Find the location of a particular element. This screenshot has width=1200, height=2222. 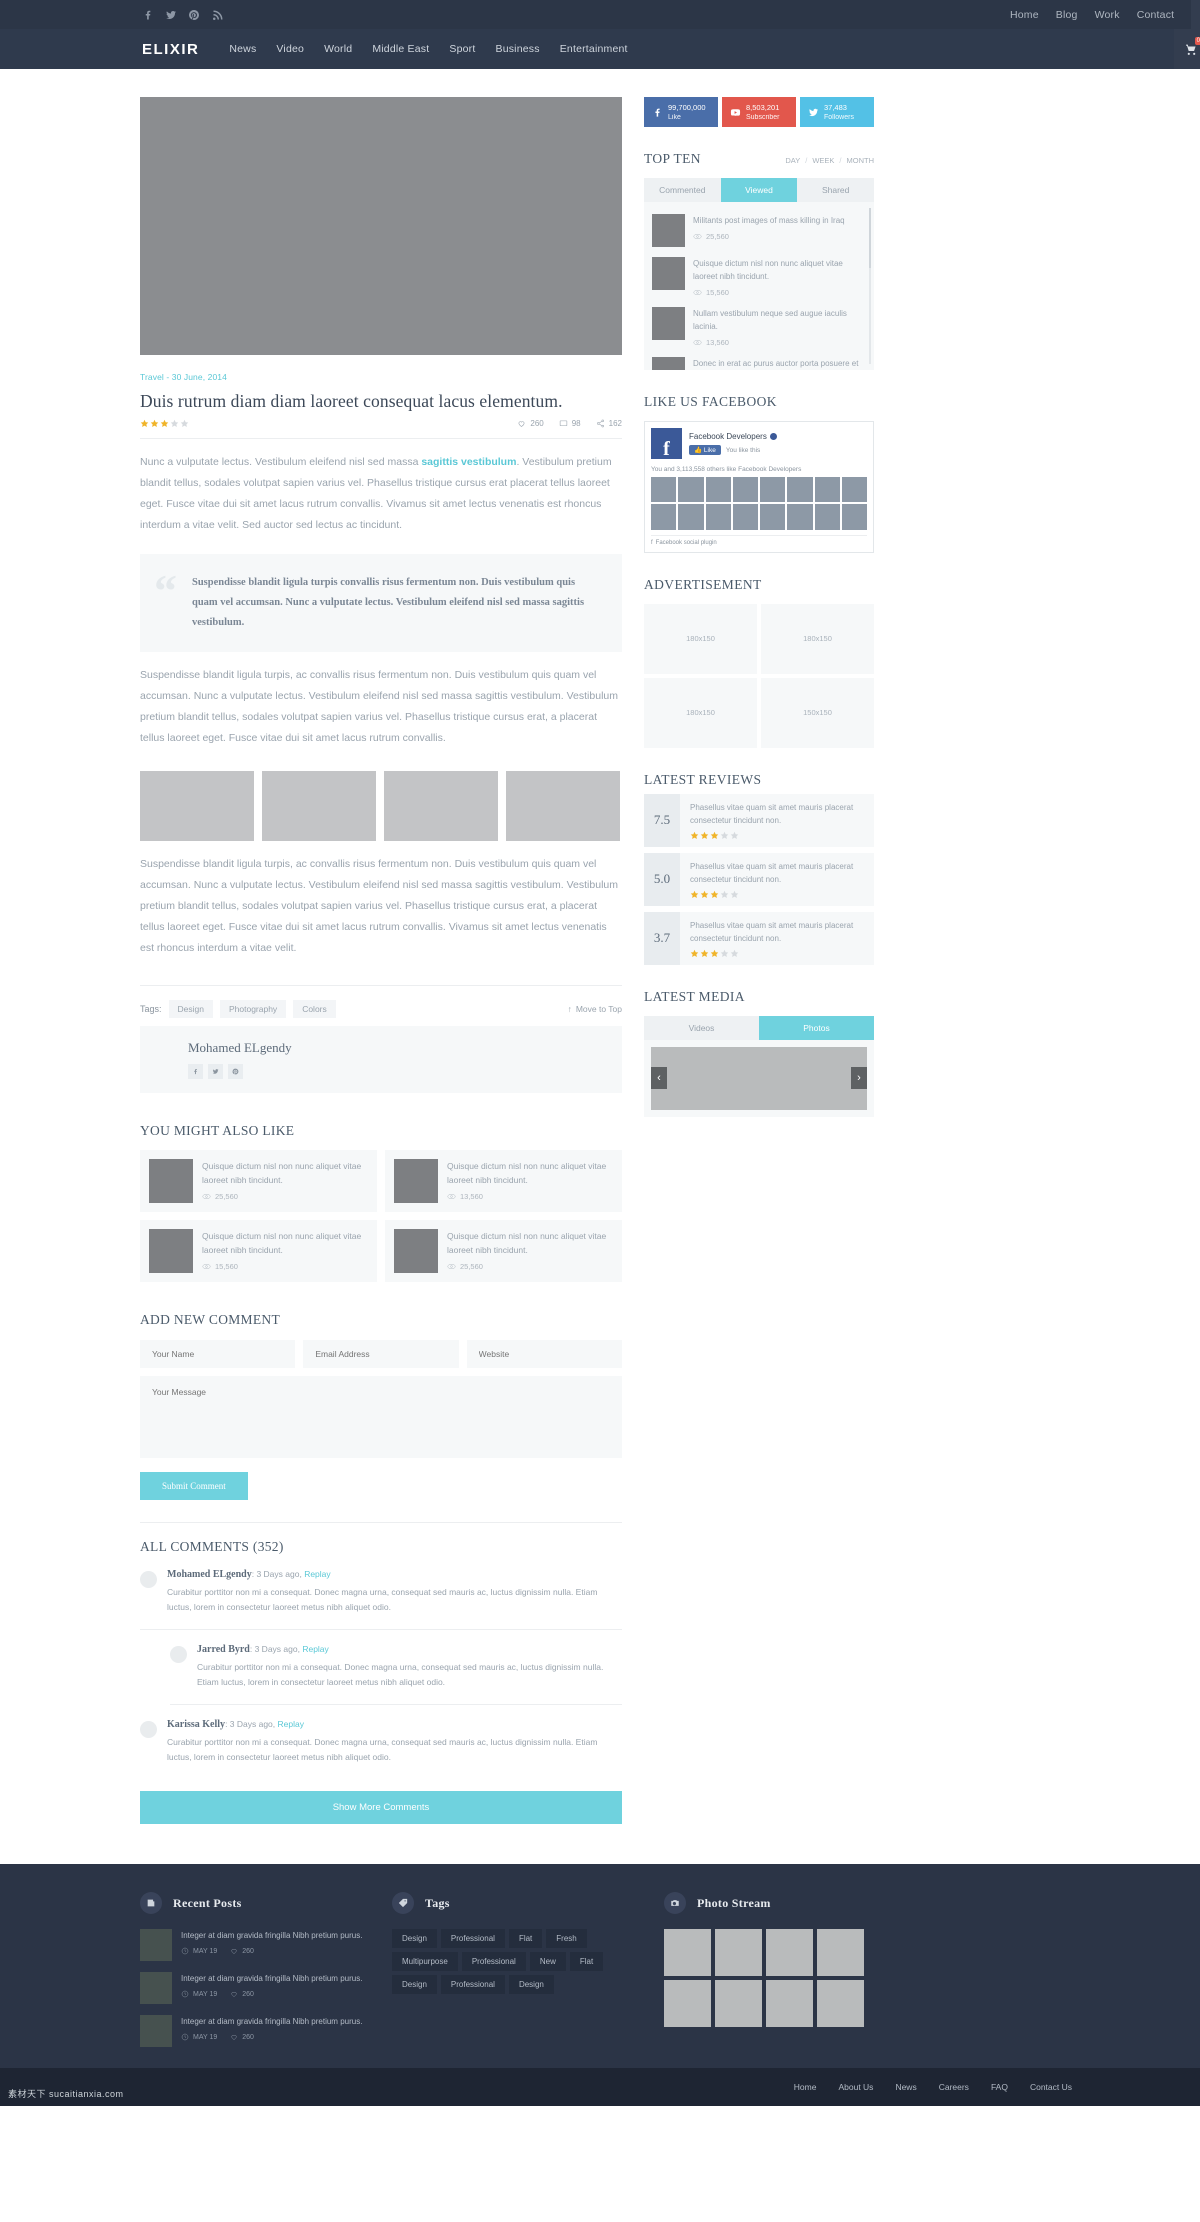

next-slide-button: › is located at coordinates (859, 1078).